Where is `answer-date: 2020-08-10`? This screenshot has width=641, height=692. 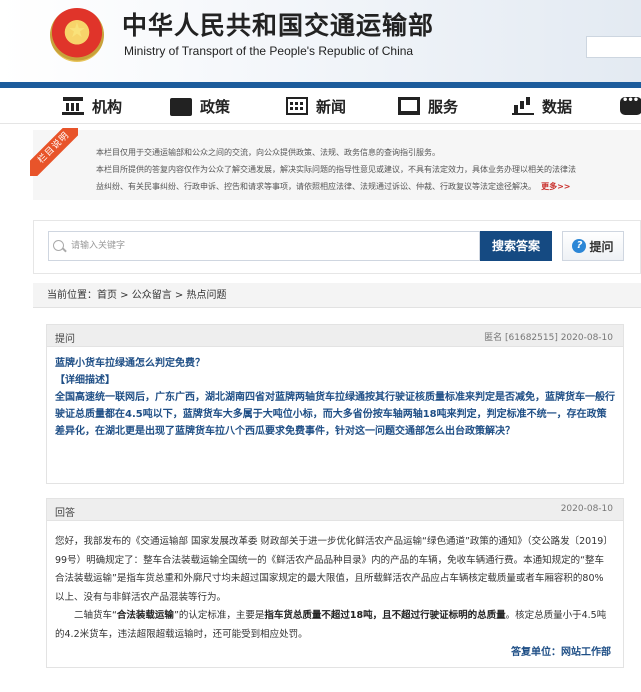 answer-date: 2020-08-10 is located at coordinates (586, 509).